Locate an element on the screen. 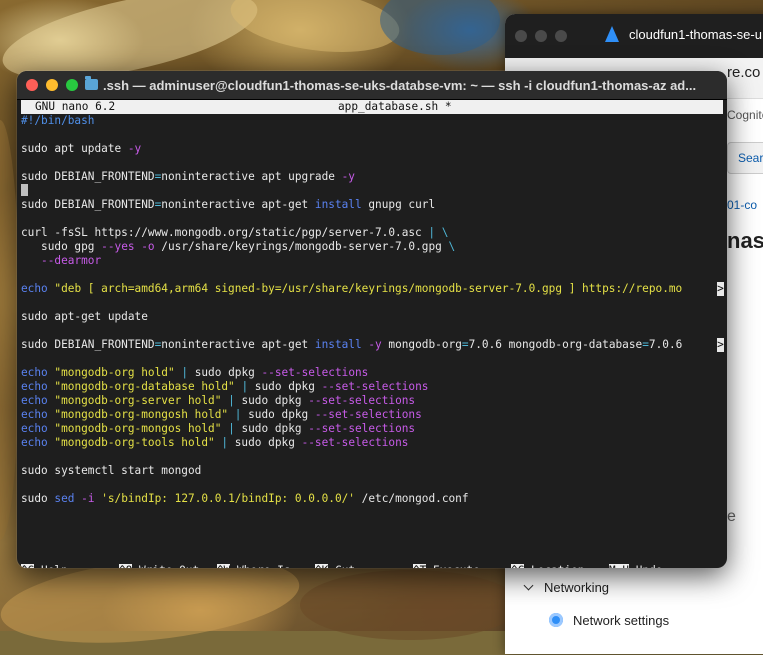 The height and width of the screenshot is (655, 763). code-line: --dearmor is located at coordinates (374, 261).